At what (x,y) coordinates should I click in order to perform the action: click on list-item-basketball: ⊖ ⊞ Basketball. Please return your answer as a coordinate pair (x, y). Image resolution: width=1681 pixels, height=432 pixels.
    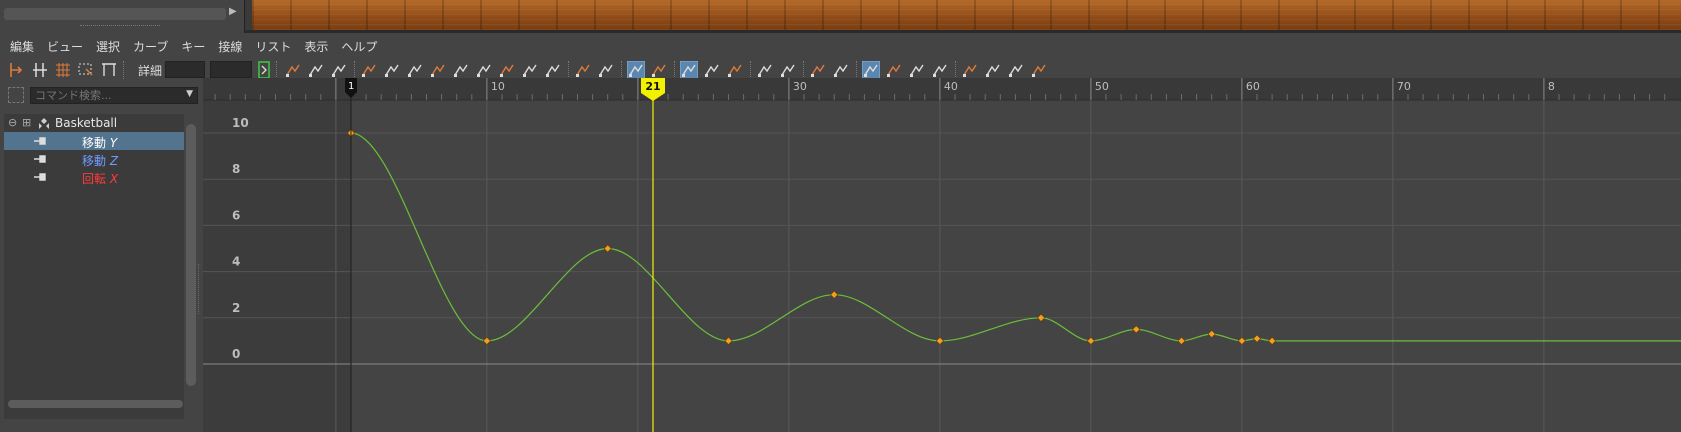
    Looking at the image, I should click on (94, 123).